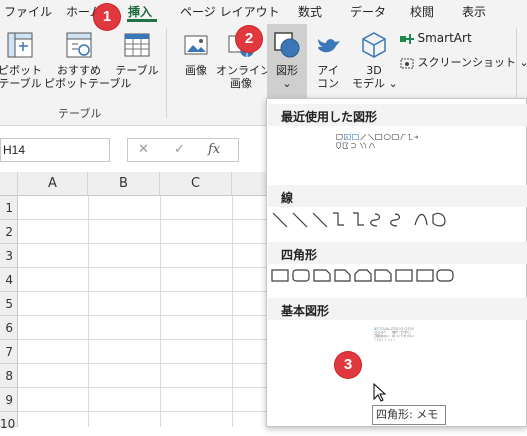 This screenshot has width=527, height=436. Describe the element at coordinates (241, 83) in the screenshot. I see `online-picture-label-2: 画像` at that location.